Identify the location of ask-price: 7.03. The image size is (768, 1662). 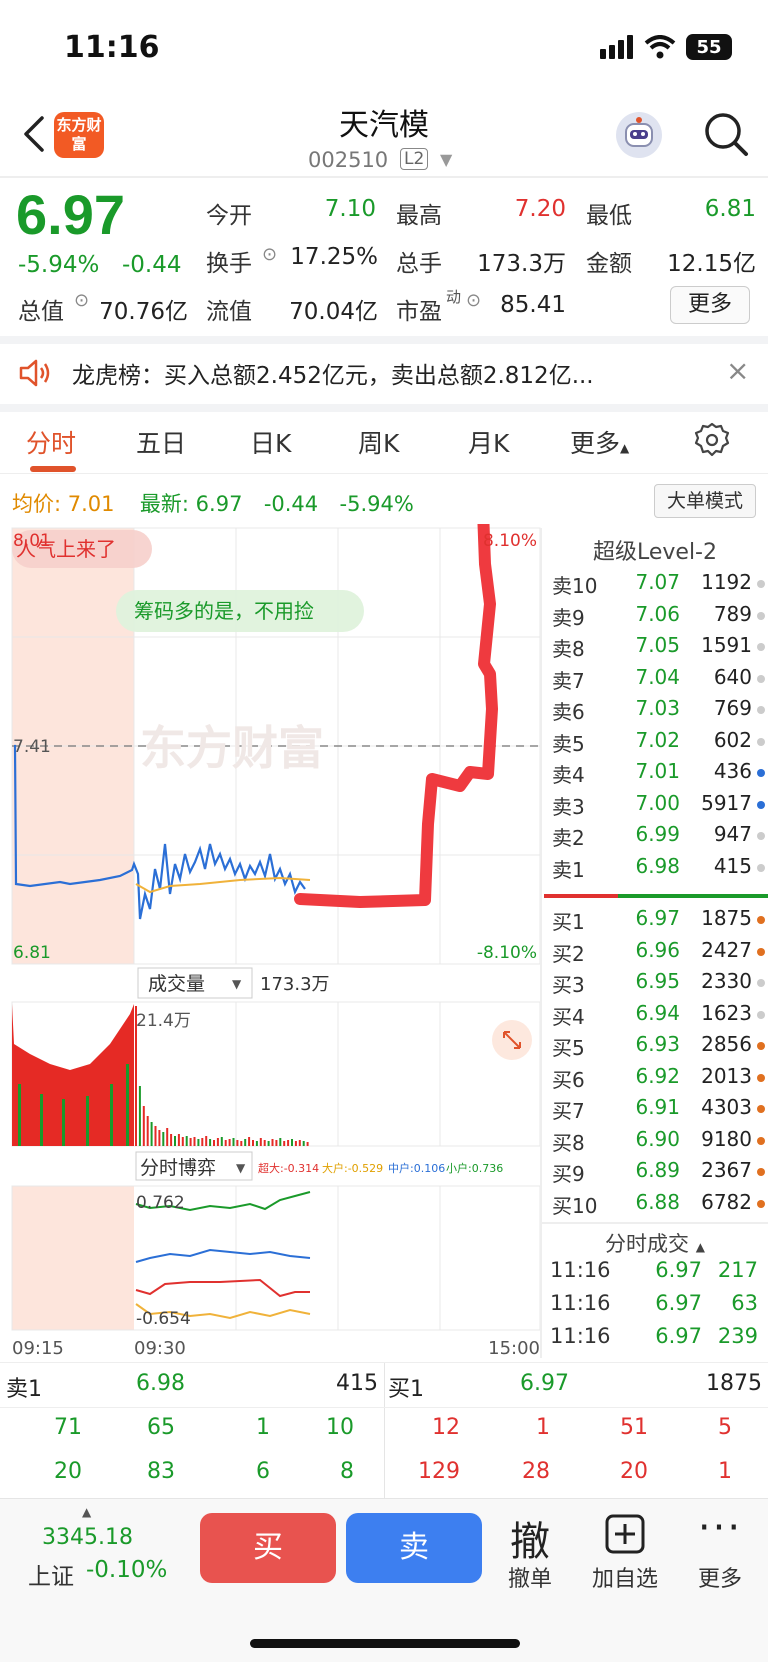
(657, 708).